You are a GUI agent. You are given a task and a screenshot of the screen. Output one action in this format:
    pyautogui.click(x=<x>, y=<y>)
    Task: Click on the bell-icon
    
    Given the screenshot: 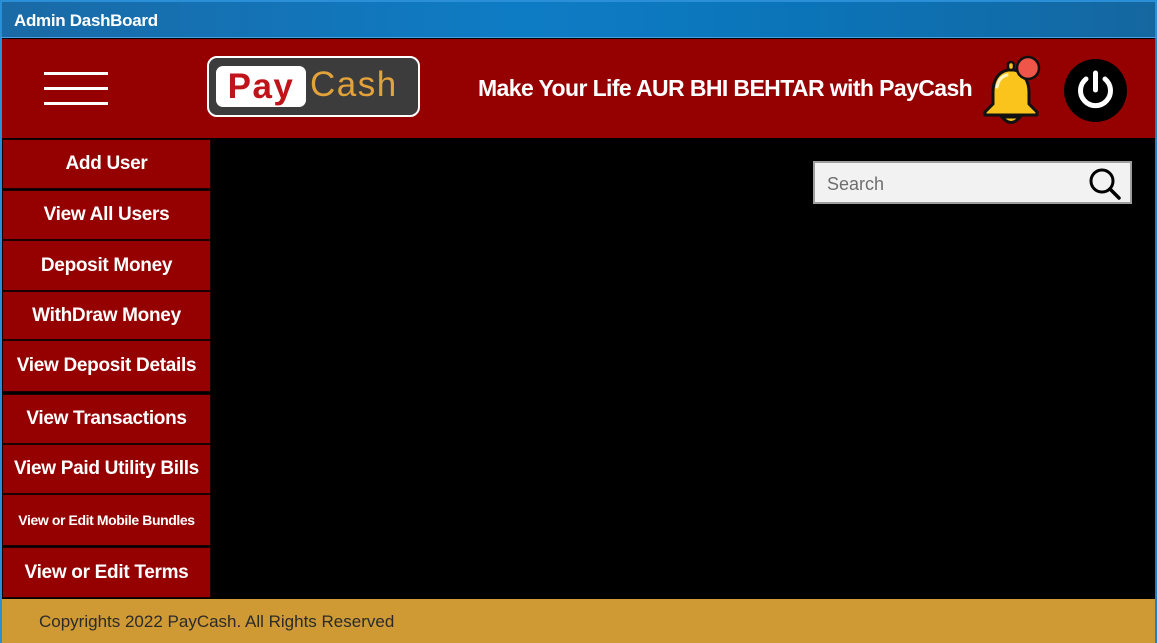 What is the action you would take?
    pyautogui.click(x=1012, y=89)
    